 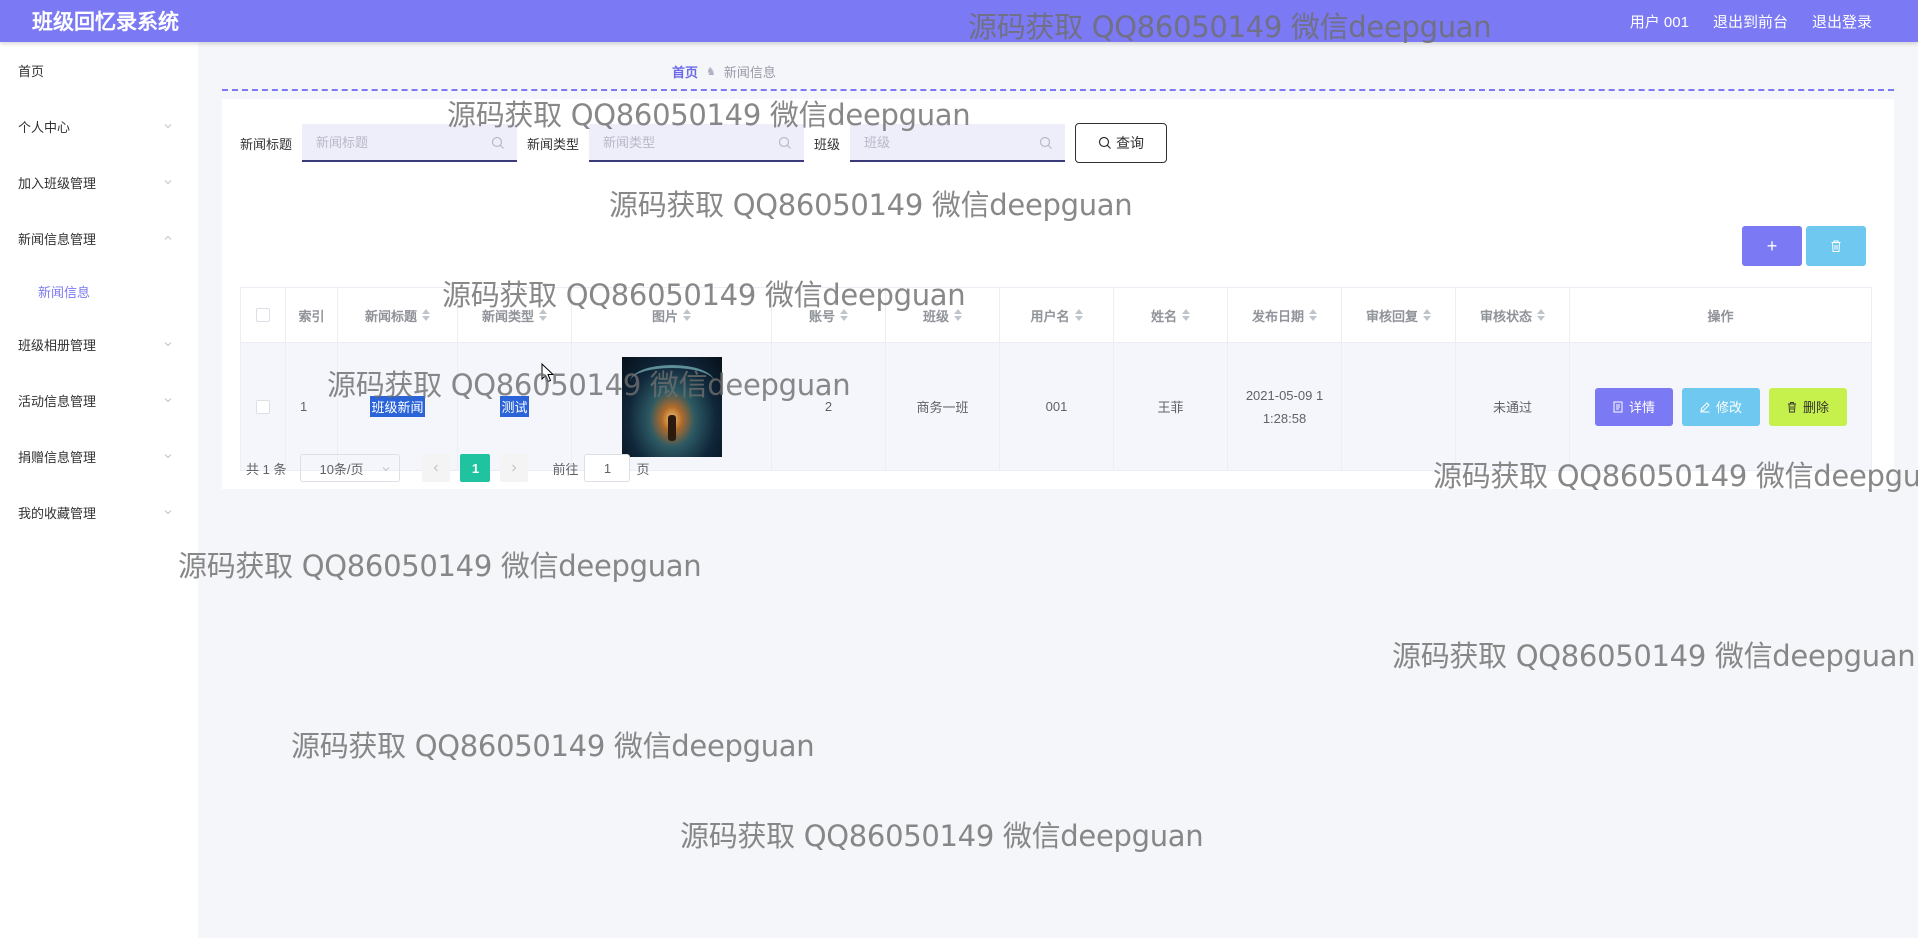 I want to click on exit-to-front-link: 退出到前台, so click(x=1750, y=21).